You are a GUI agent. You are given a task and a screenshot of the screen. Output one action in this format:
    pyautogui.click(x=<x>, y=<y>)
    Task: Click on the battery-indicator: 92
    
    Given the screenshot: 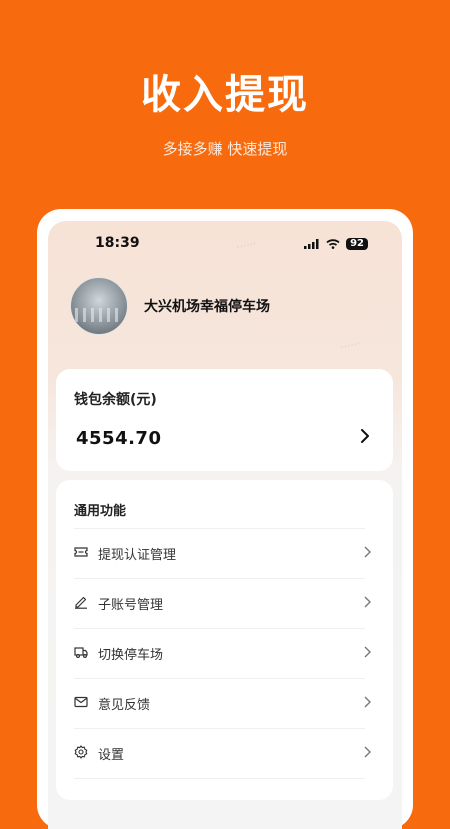 What is the action you would take?
    pyautogui.click(x=357, y=244)
    